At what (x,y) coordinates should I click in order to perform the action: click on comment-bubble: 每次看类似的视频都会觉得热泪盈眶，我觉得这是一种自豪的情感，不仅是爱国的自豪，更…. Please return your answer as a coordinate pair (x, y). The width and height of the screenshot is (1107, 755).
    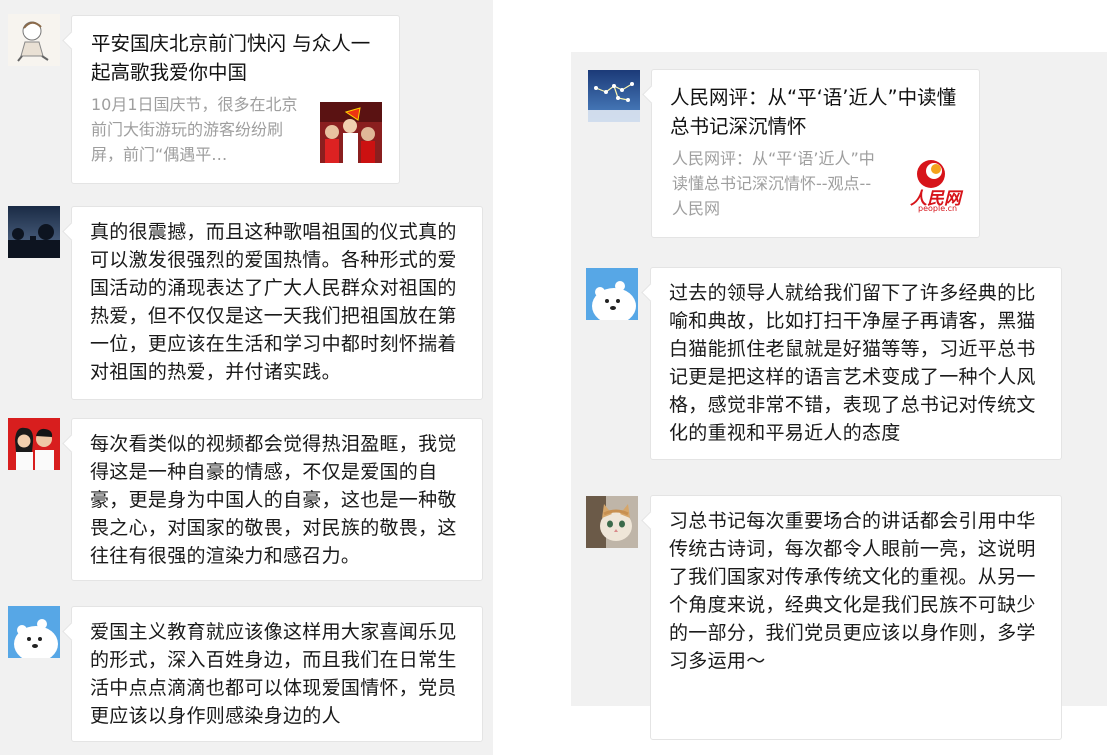
    Looking at the image, I should click on (277, 499).